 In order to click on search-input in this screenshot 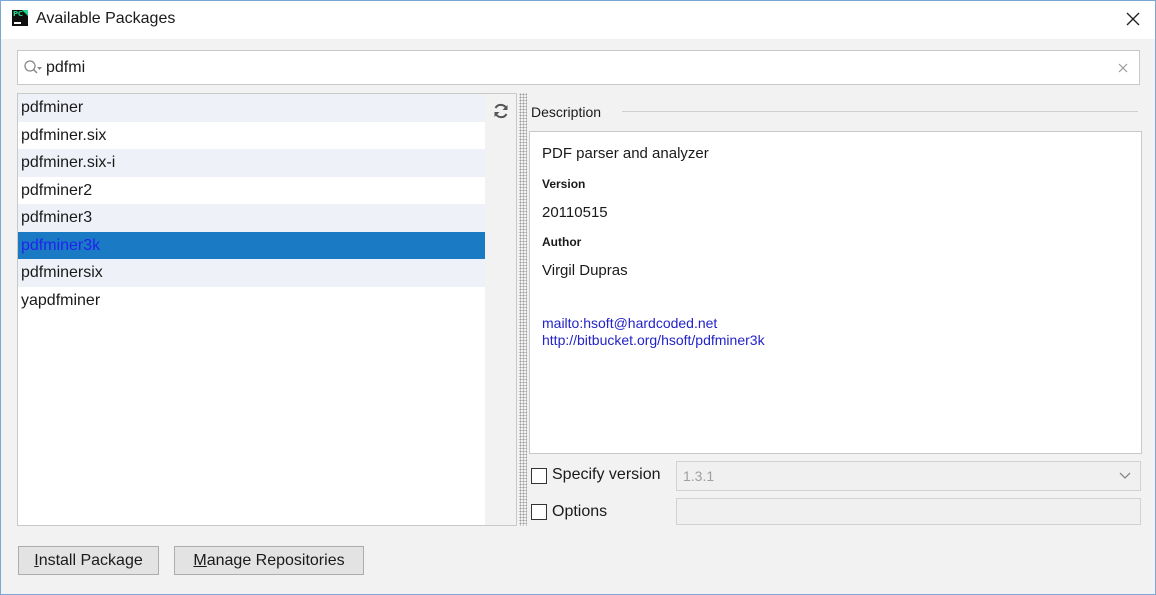, I will do `click(576, 67)`.